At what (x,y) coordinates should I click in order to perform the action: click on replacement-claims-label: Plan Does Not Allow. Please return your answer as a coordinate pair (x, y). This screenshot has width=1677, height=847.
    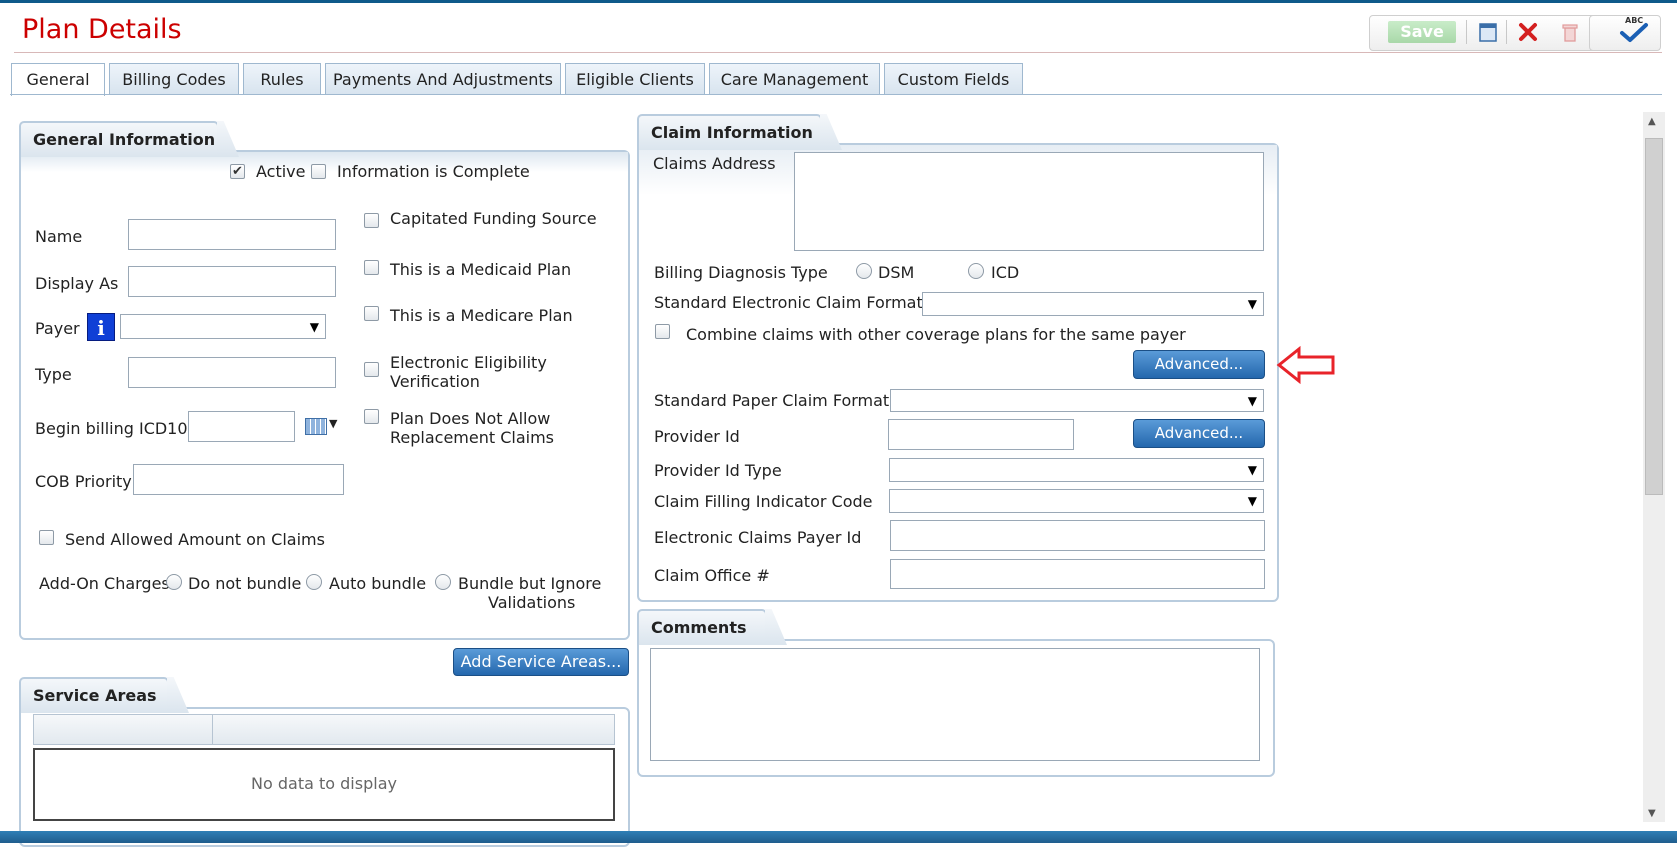
    Looking at the image, I should click on (470, 418).